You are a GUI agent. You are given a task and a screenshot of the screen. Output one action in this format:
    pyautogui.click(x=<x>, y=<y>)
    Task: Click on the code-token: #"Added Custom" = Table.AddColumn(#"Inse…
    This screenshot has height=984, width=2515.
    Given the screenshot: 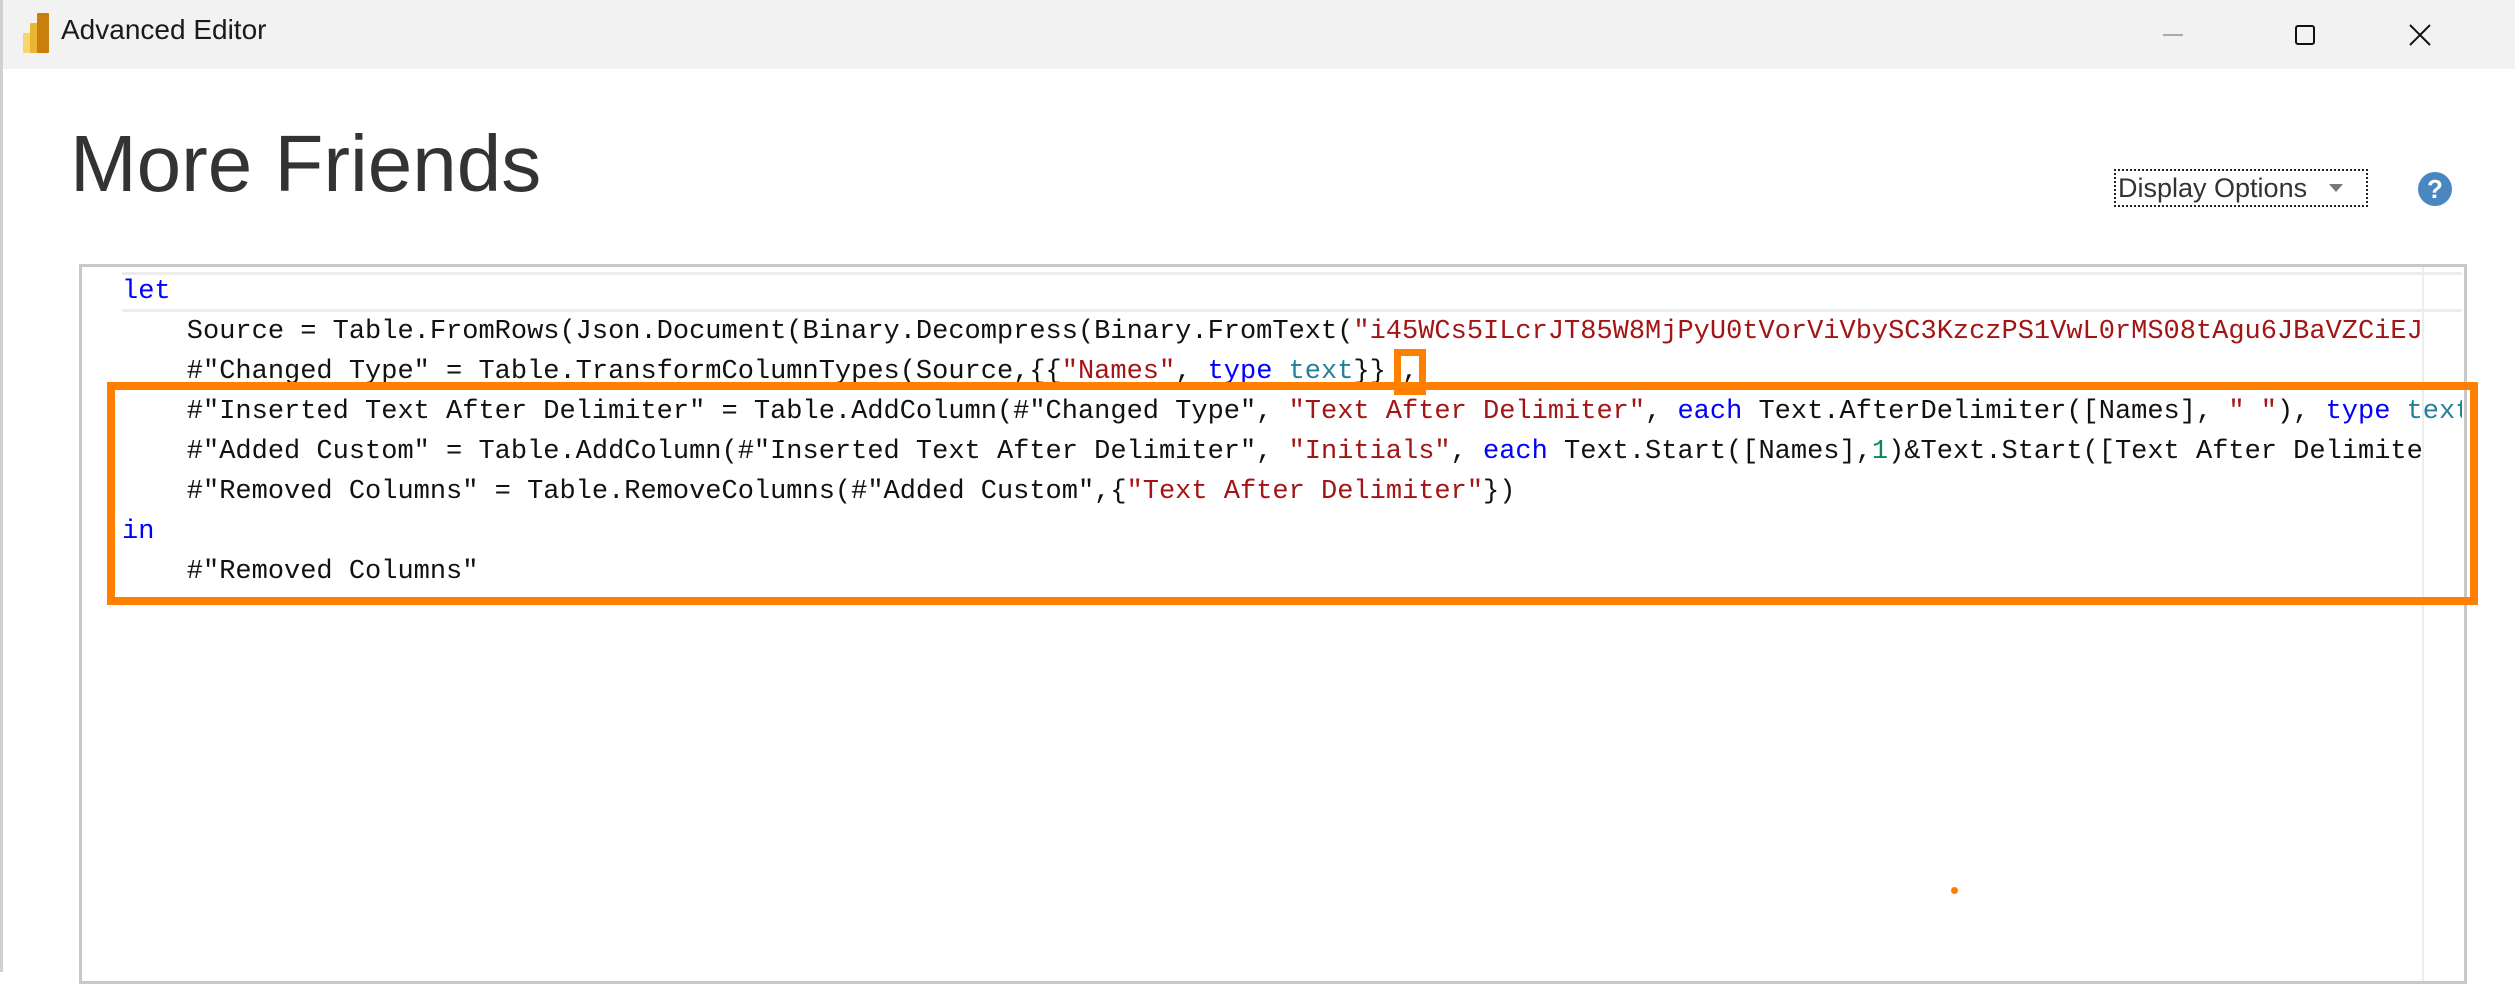 What is the action you would take?
    pyautogui.click(x=705, y=452)
    